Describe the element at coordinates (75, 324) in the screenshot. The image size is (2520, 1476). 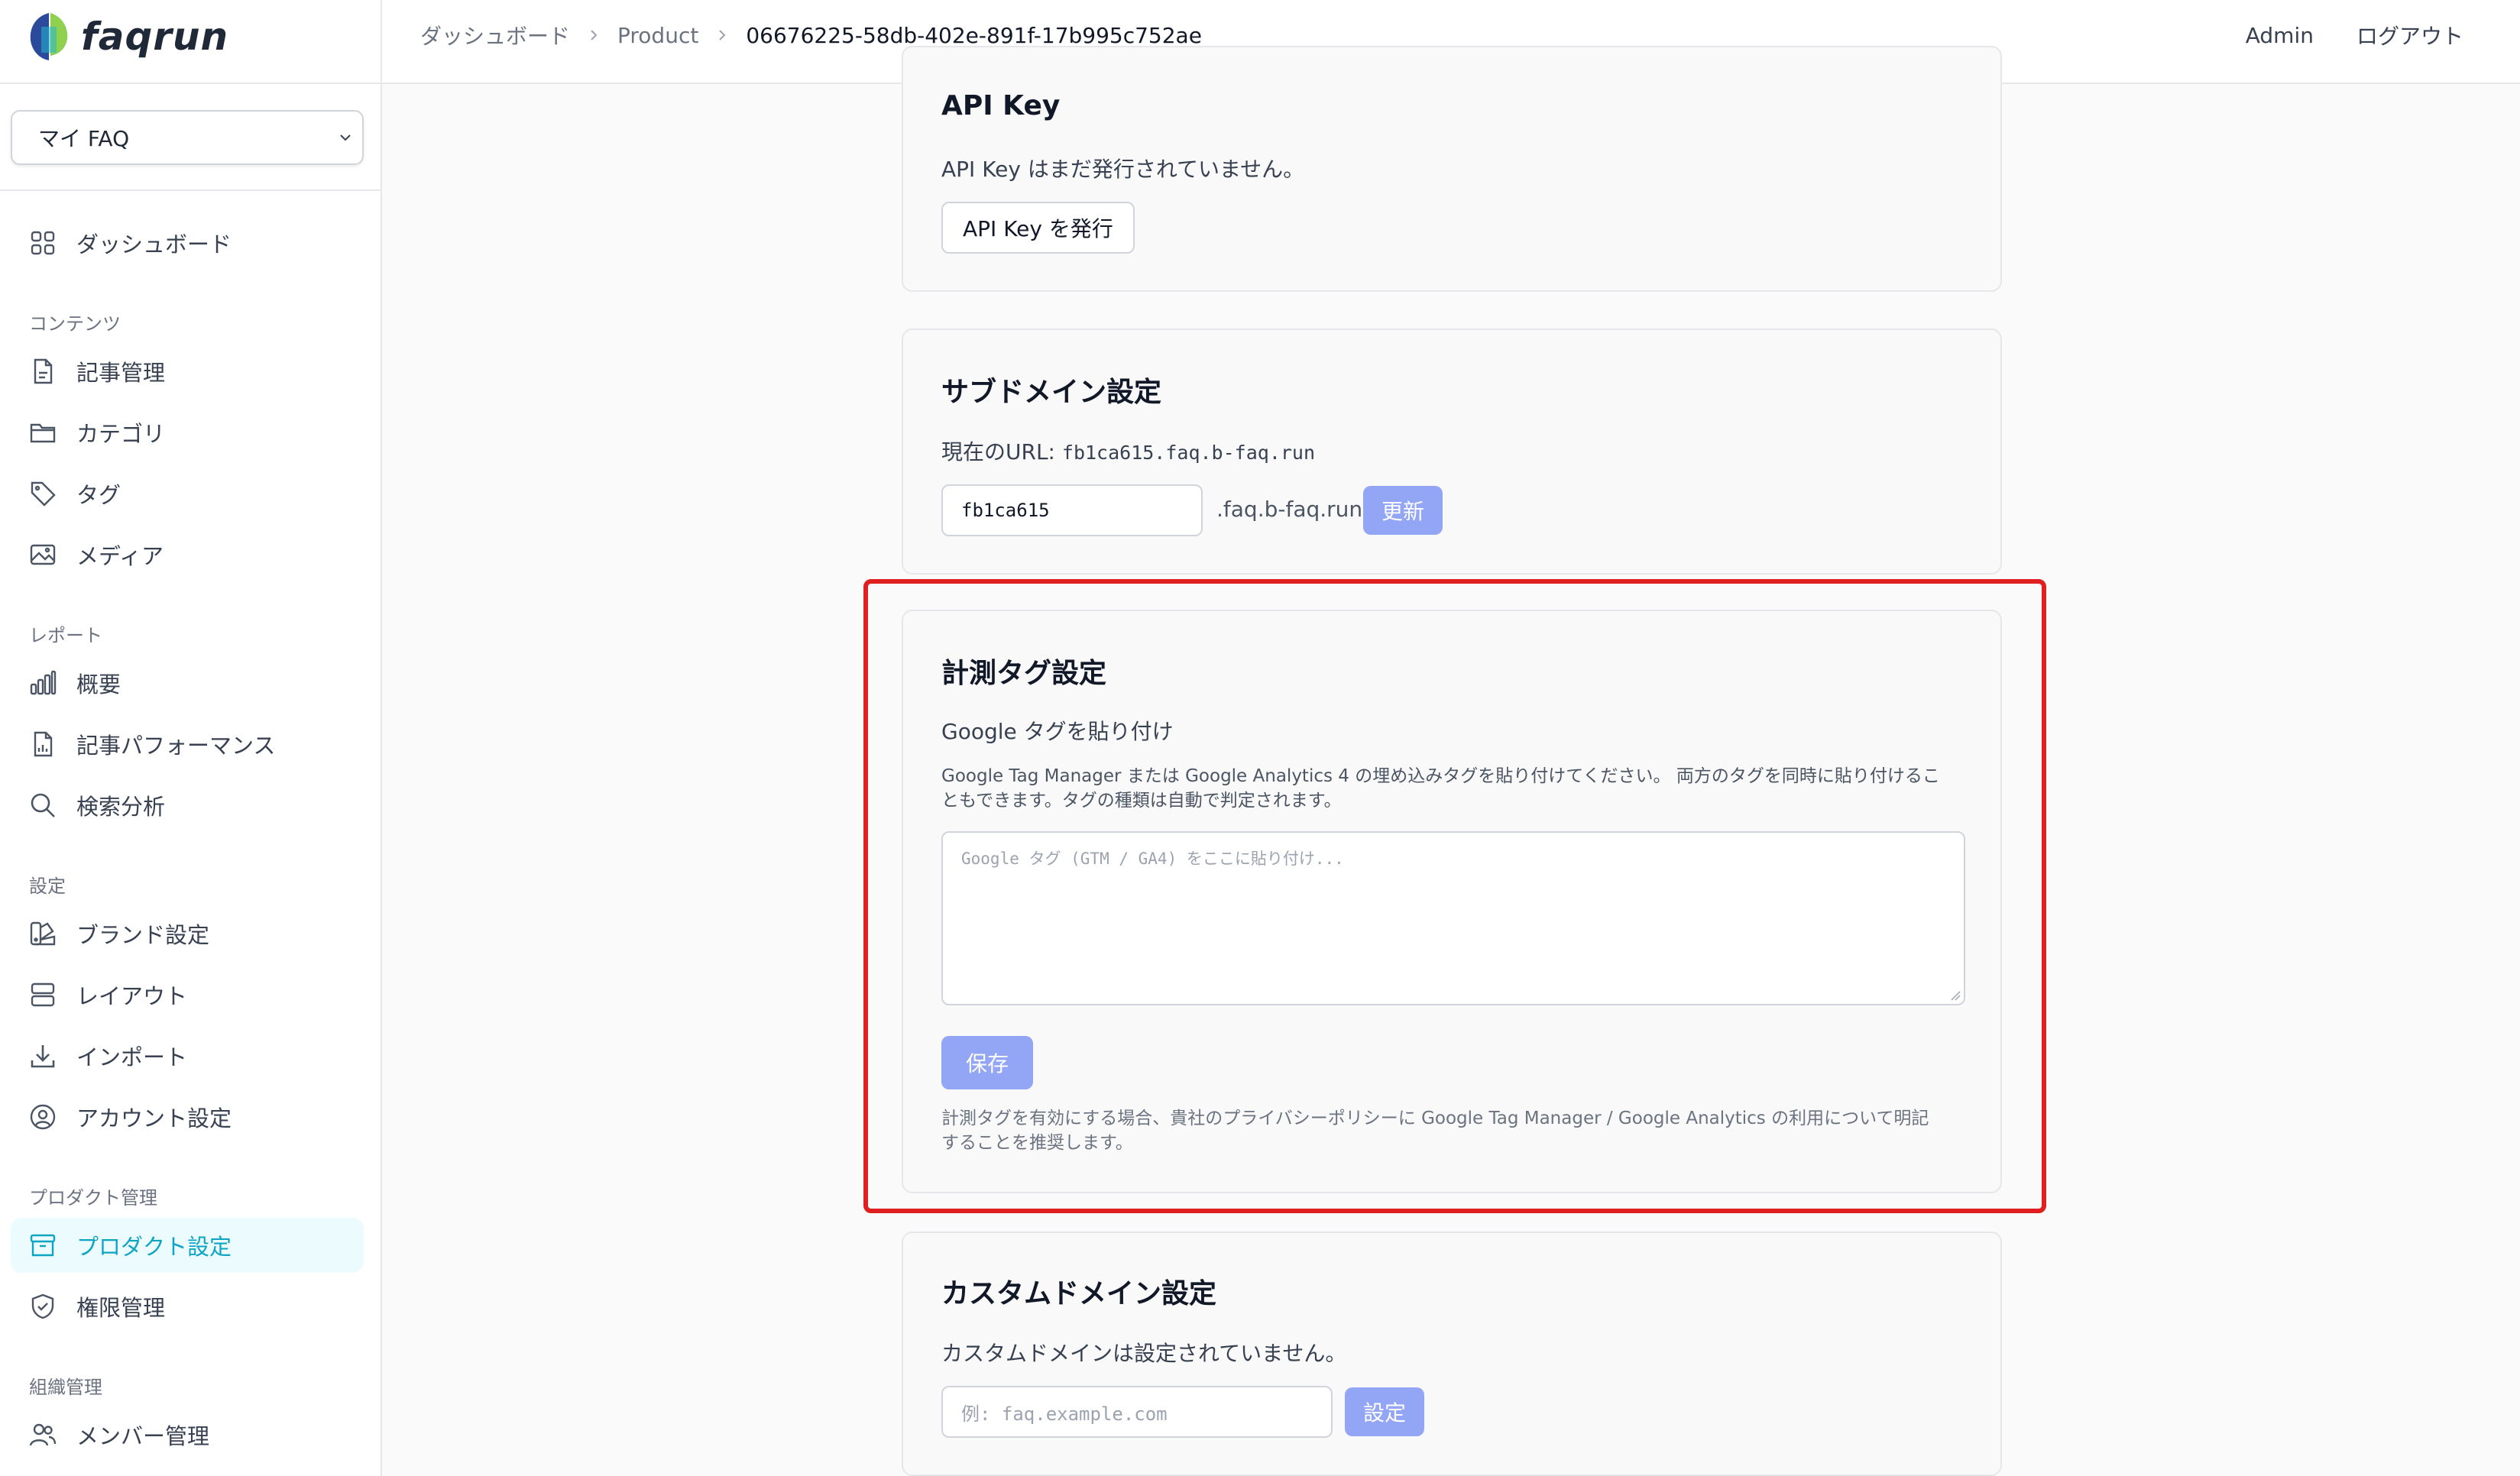
I see `section-content: コンテンツ` at that location.